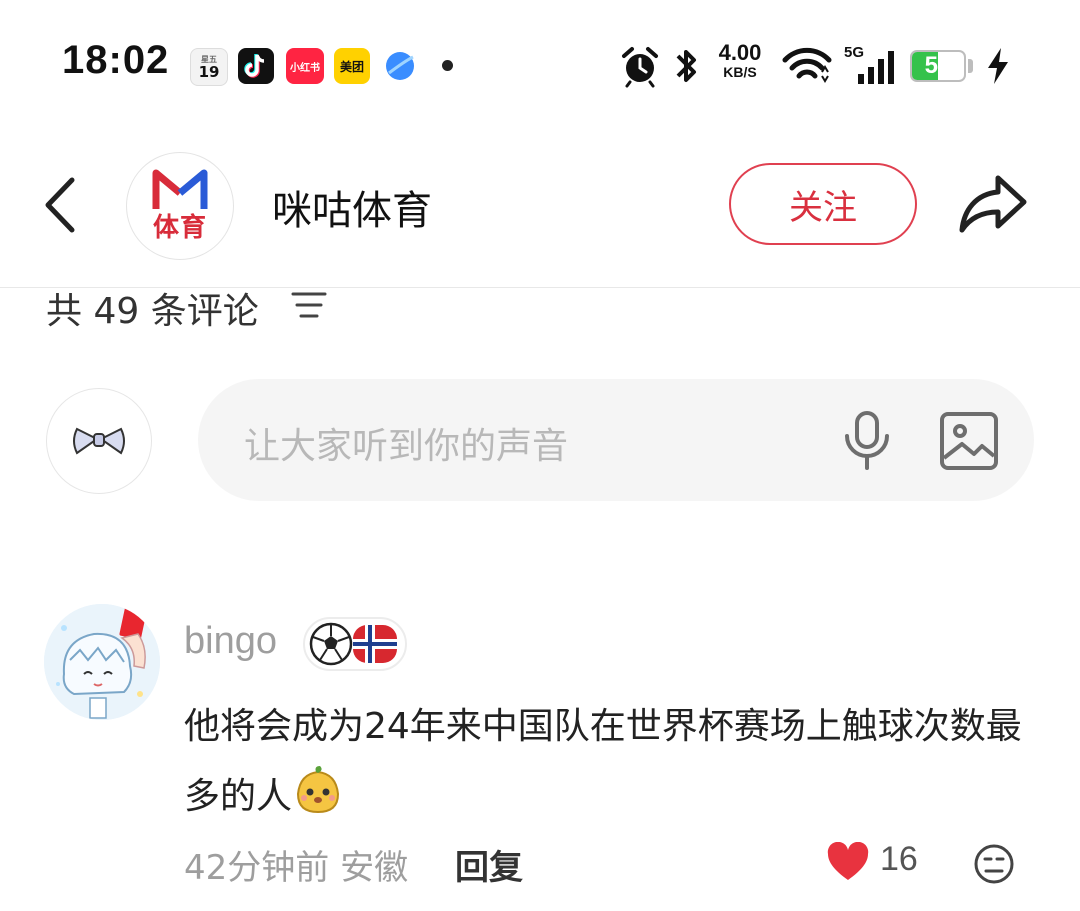  Describe the element at coordinates (400, 66) in the screenshot. I see `browser-icon` at that location.